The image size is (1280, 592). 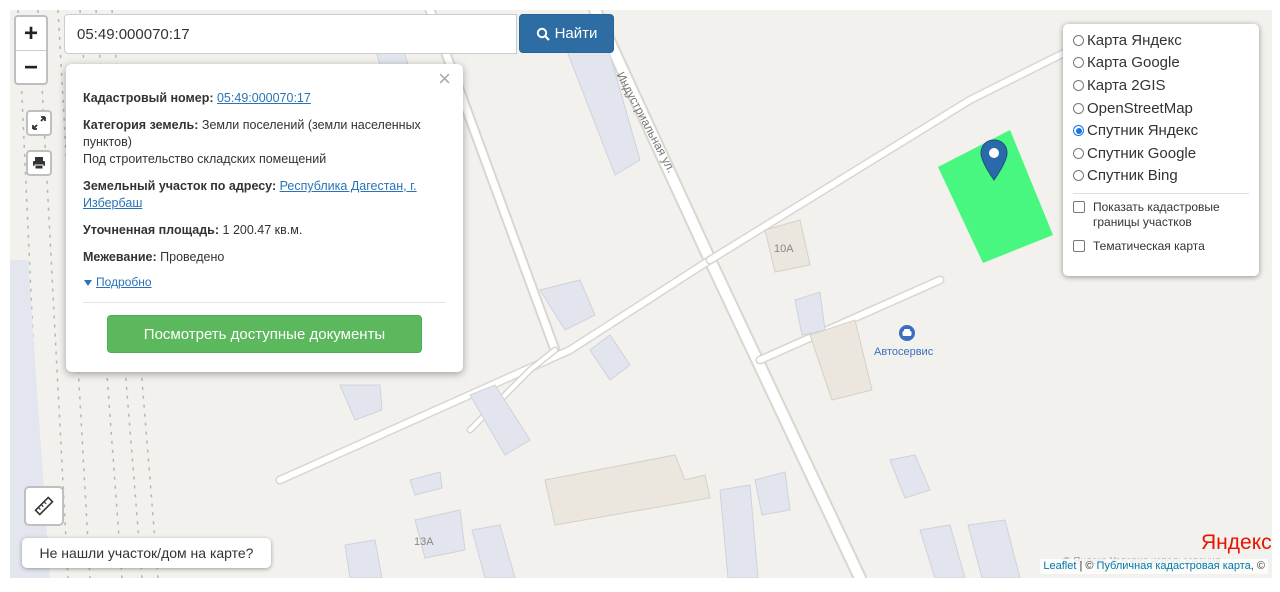 I want to click on building-label-13a: 13А, so click(x=424, y=542).